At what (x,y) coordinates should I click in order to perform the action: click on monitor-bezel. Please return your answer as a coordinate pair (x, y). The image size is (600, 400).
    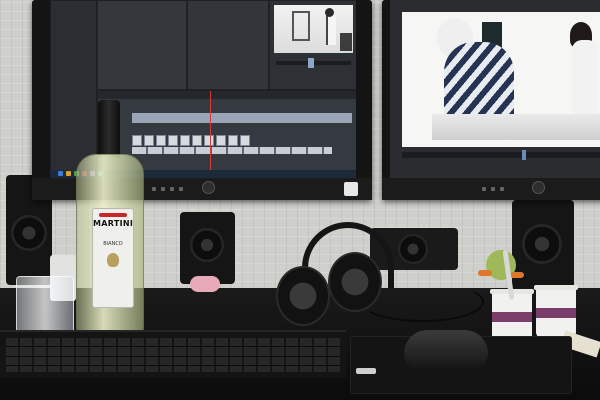
    Looking at the image, I should click on (491, 189).